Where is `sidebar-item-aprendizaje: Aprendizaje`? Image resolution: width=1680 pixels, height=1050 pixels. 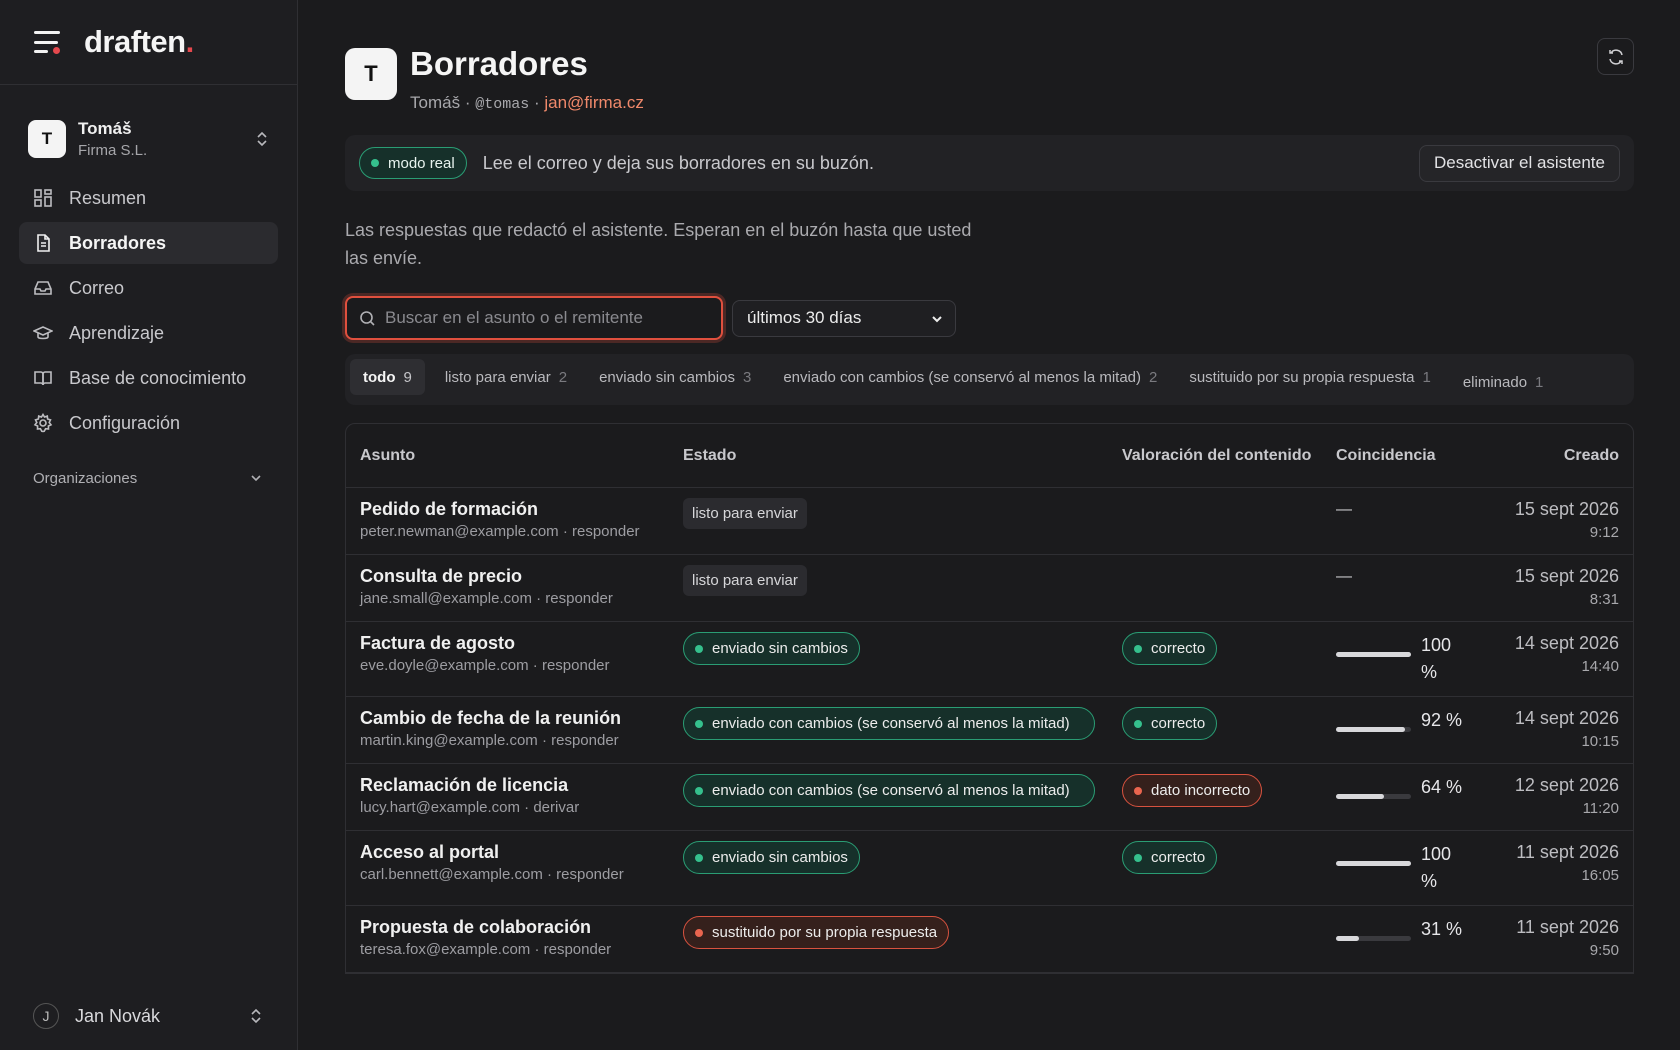
sidebar-item-aprendizaje: Aprendizaje is located at coordinates (148, 333).